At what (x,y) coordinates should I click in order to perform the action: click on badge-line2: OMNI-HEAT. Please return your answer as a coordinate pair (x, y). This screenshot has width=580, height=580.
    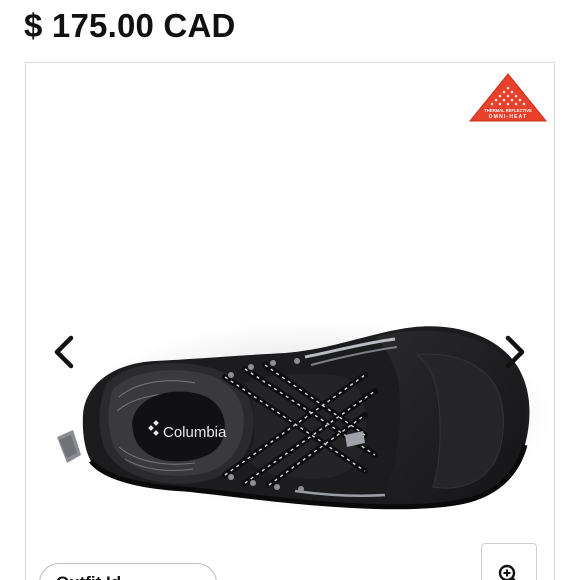
    Looking at the image, I should click on (508, 117).